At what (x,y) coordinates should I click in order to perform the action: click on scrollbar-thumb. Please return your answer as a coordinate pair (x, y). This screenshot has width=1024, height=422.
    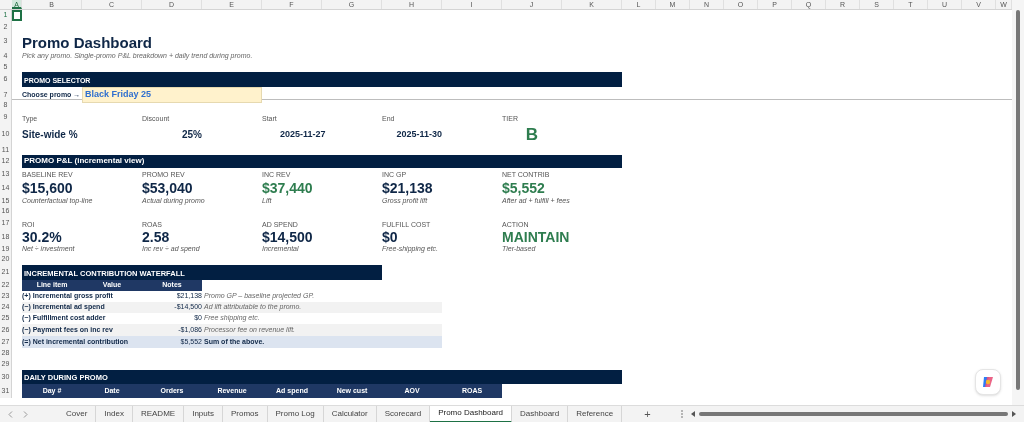
    Looking at the image, I should click on (1018, 200).